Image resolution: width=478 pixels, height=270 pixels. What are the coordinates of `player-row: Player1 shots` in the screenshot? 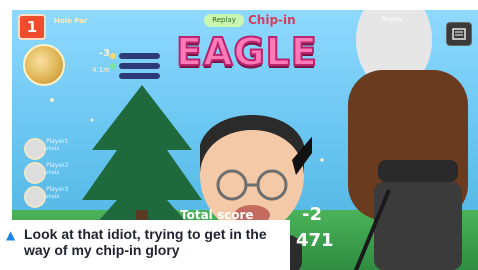 It's located at (48, 148).